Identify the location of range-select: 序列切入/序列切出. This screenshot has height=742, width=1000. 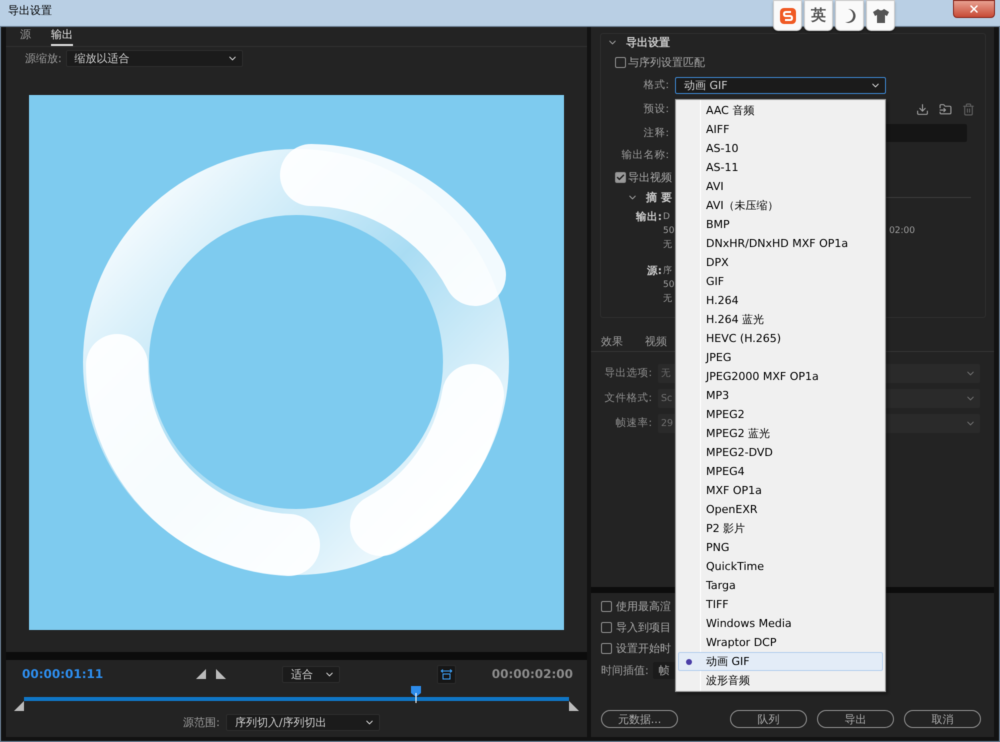
(303, 722).